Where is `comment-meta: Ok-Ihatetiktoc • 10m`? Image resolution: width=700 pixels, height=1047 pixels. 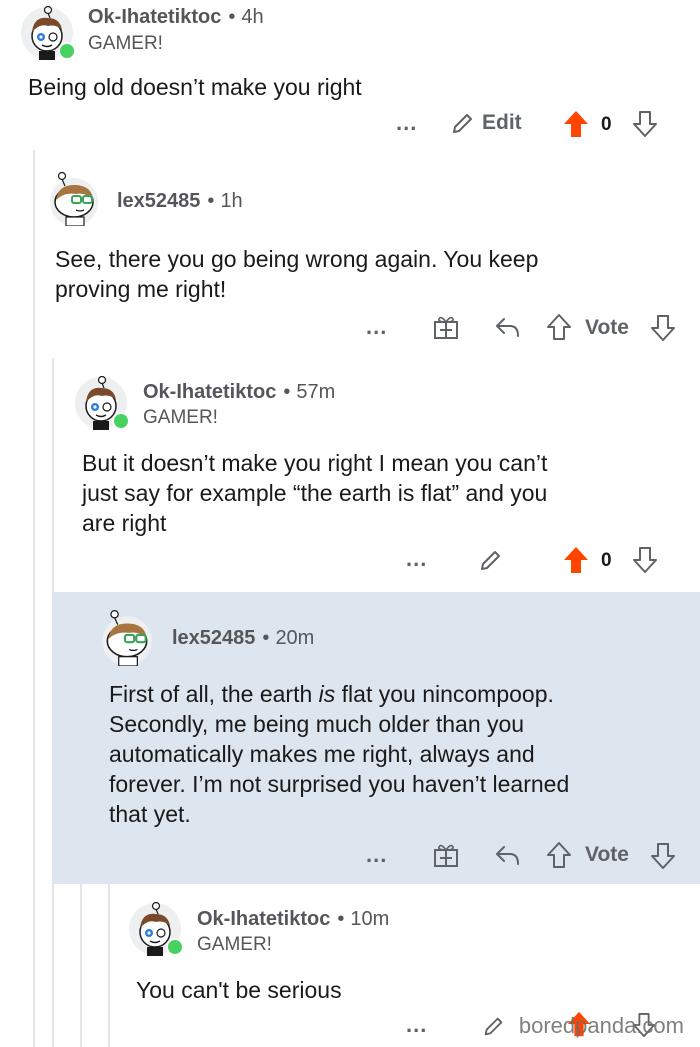
comment-meta: Ok-Ihatetiktoc • 10m is located at coordinates (293, 919).